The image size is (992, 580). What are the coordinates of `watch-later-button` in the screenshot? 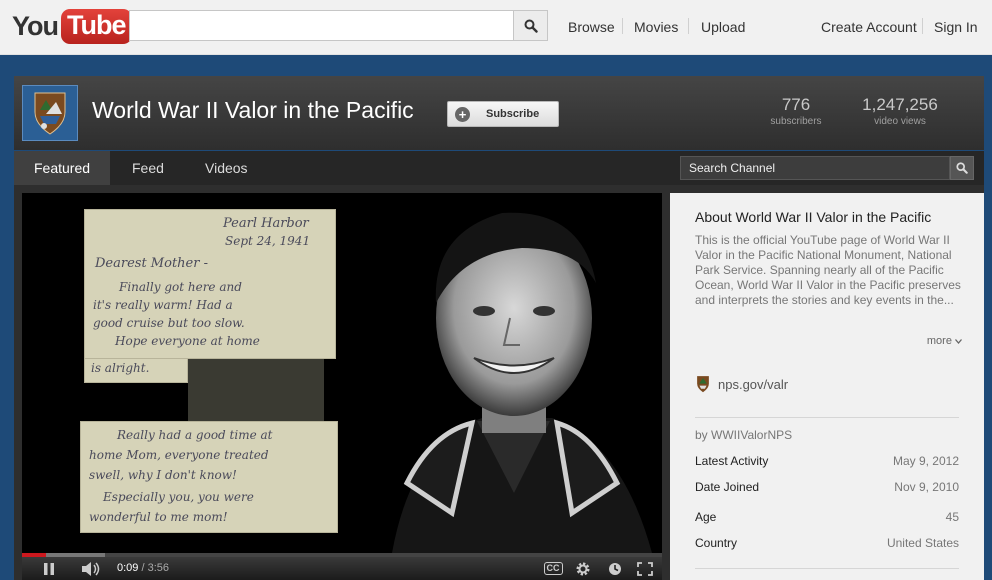 It's located at (615, 568).